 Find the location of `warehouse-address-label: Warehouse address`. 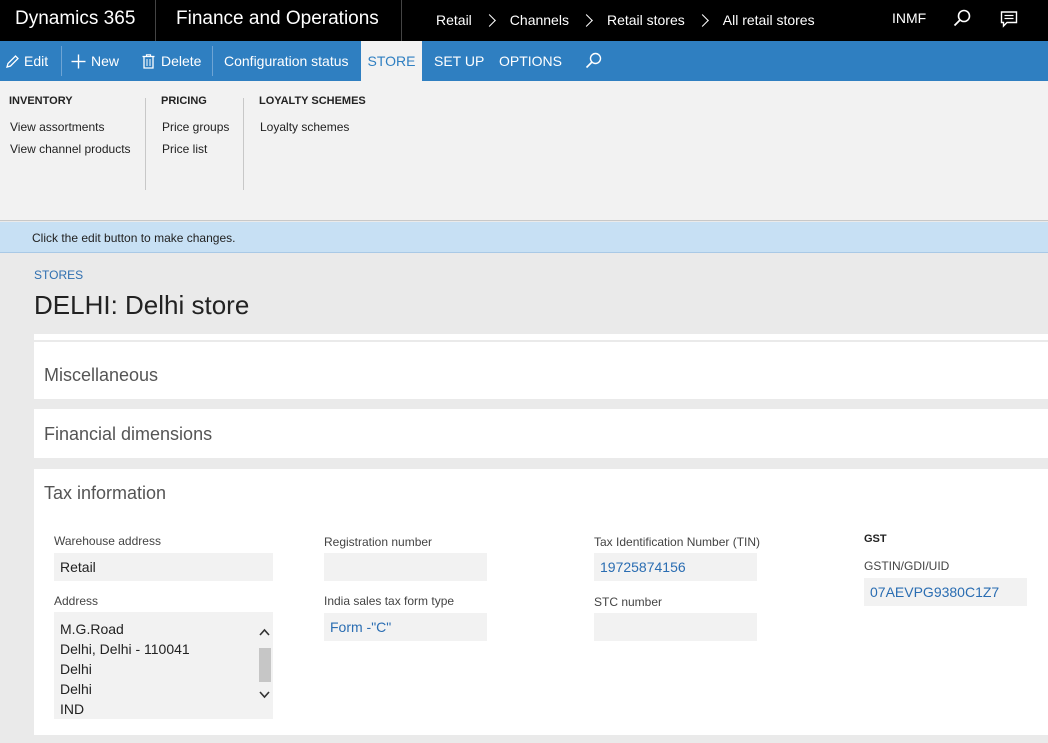

warehouse-address-label: Warehouse address is located at coordinates (107, 541).